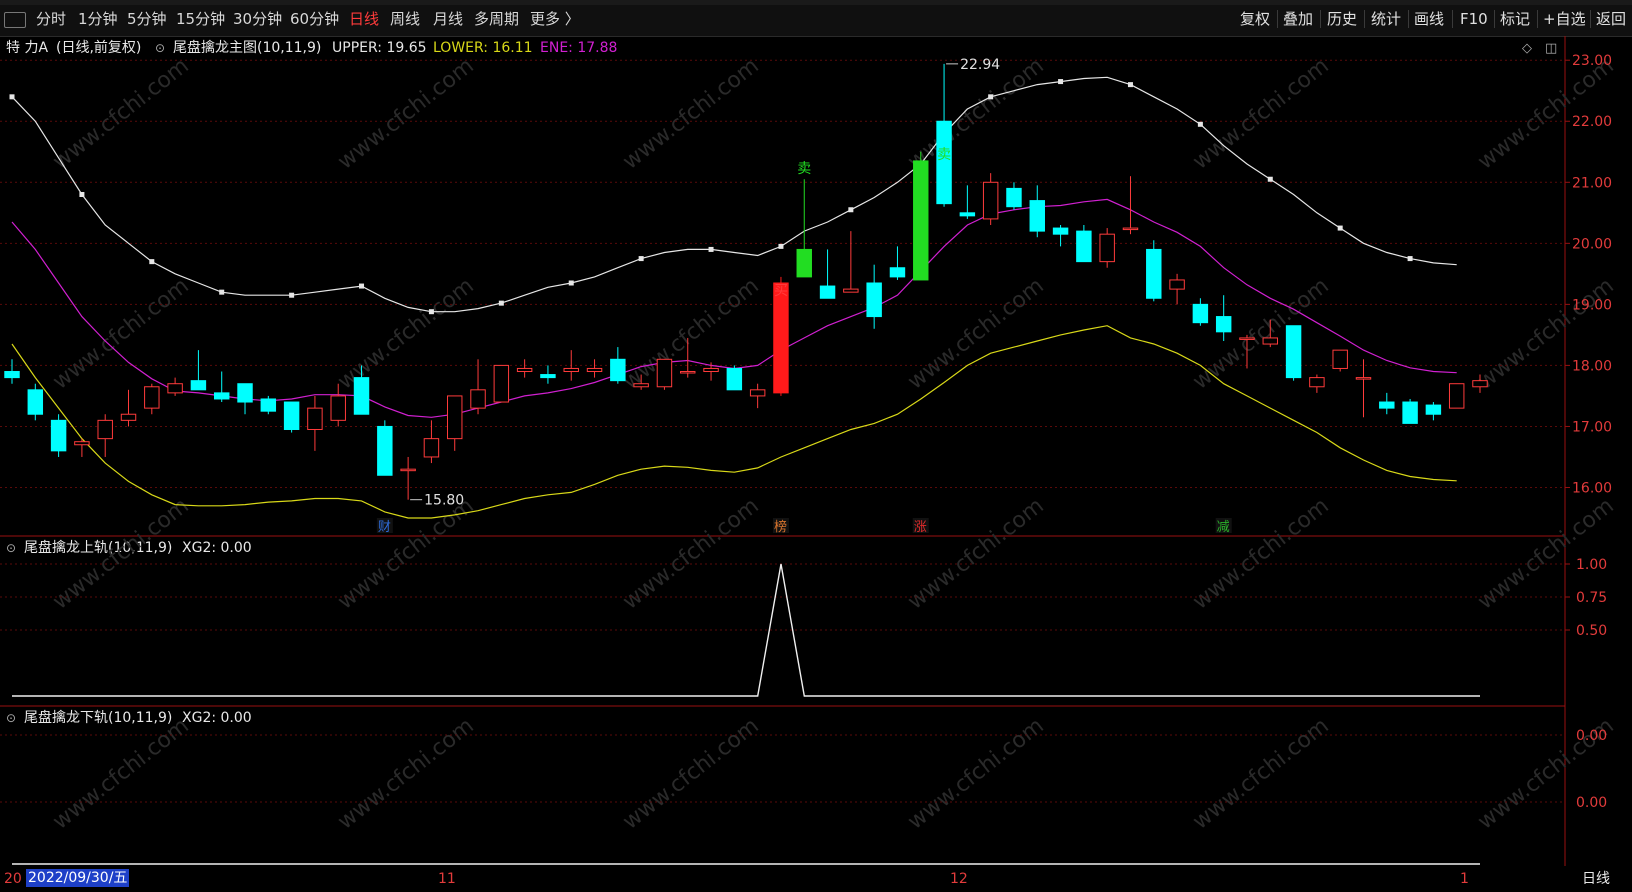  I want to click on event-tag: 榜, so click(780, 527).